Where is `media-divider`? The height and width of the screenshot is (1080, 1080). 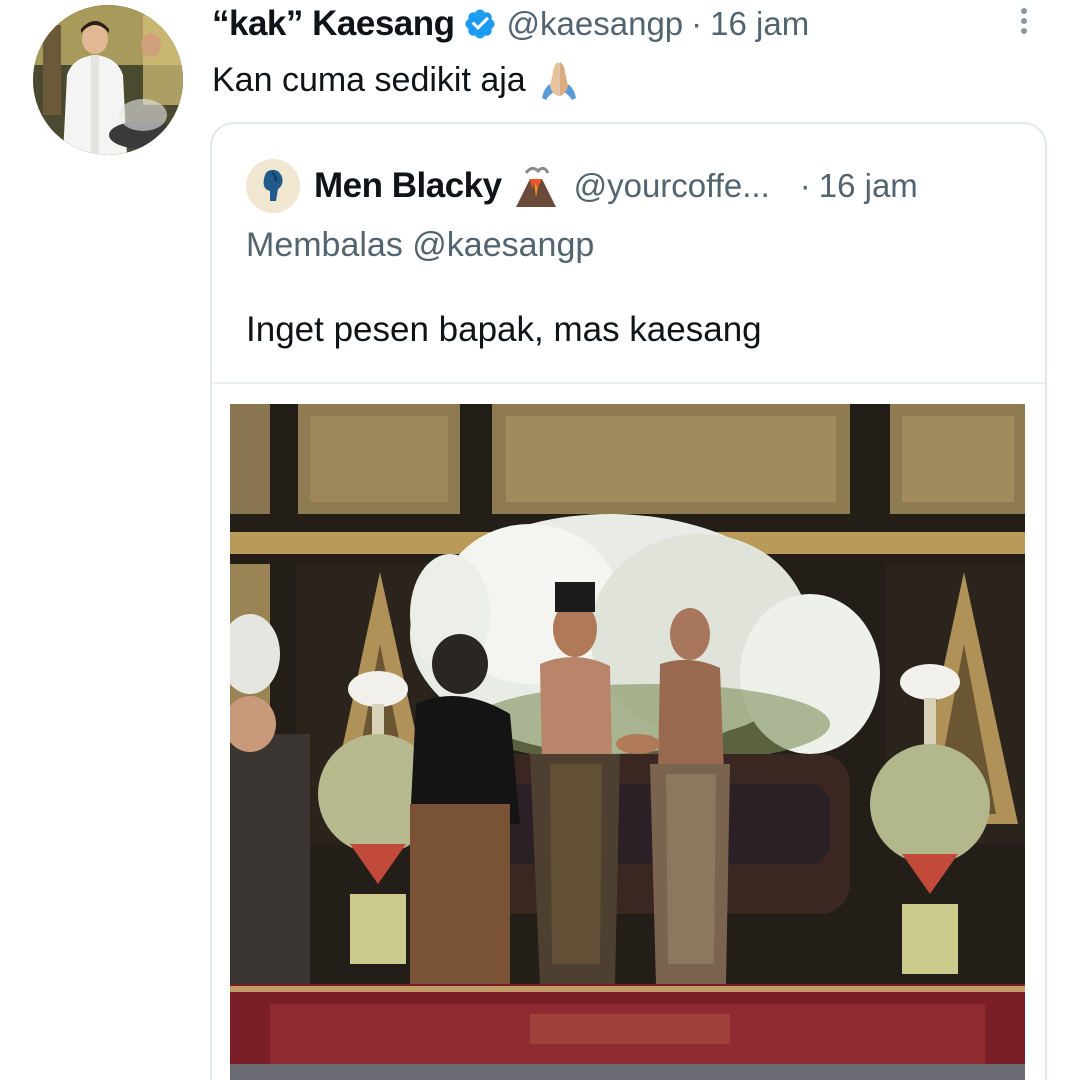
media-divider is located at coordinates (628, 383).